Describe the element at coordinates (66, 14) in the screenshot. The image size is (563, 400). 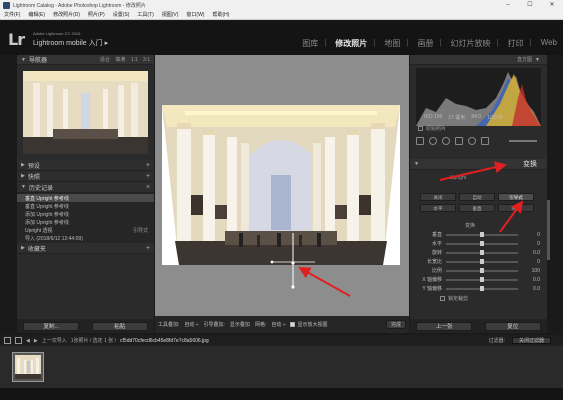
I see `menu-develop: 修改照片(D)` at that location.